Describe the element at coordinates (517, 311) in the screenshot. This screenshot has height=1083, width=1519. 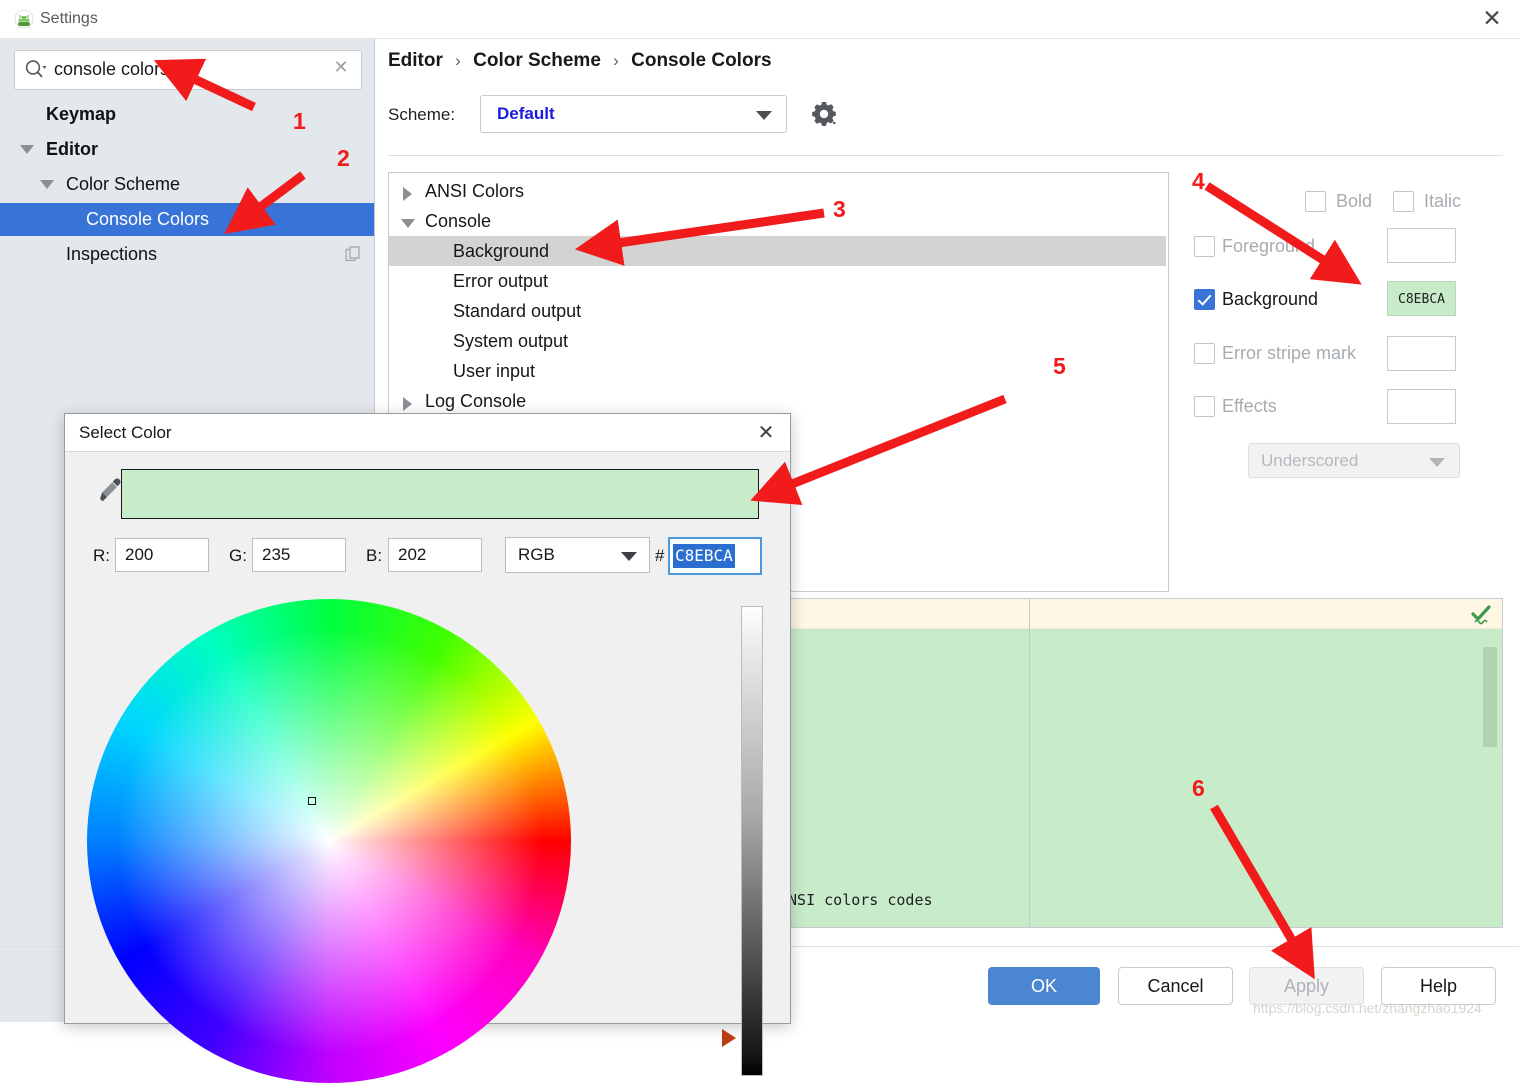
I see `tree-row-label: Standard output` at that location.